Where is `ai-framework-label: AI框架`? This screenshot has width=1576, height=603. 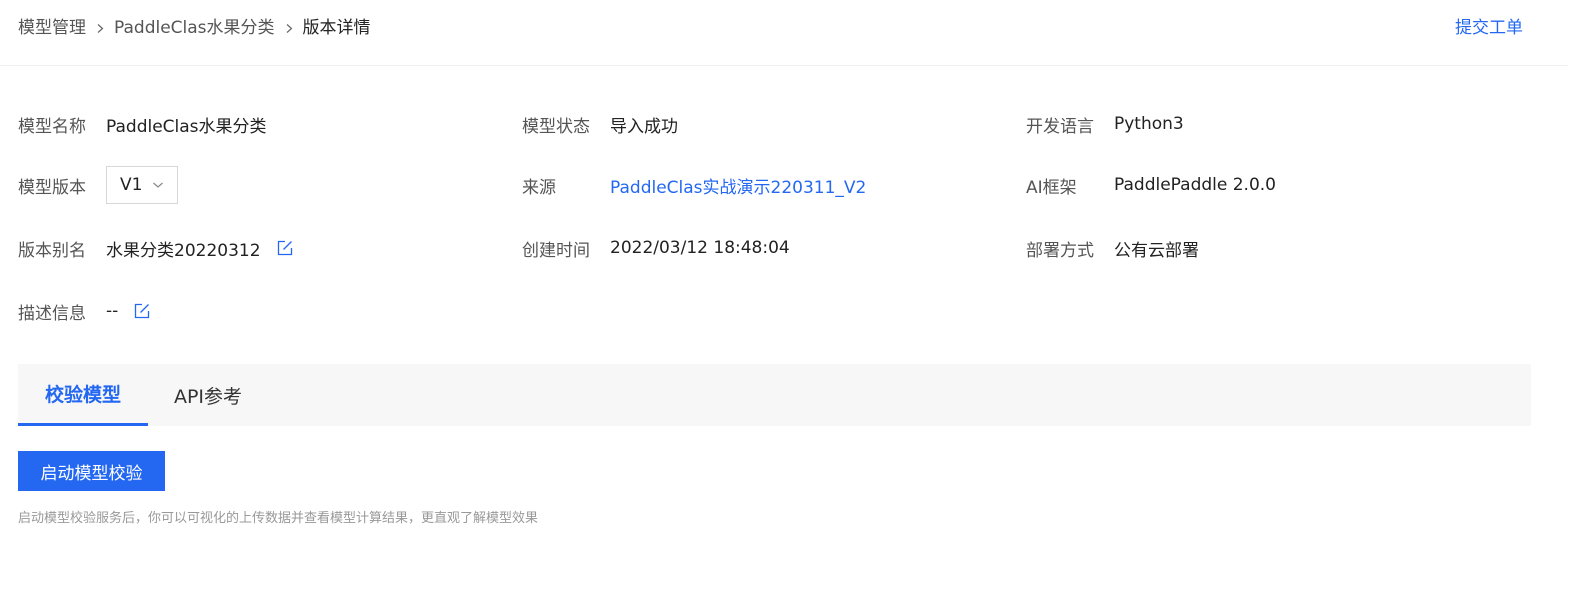
ai-framework-label: AI框架 is located at coordinates (1051, 187).